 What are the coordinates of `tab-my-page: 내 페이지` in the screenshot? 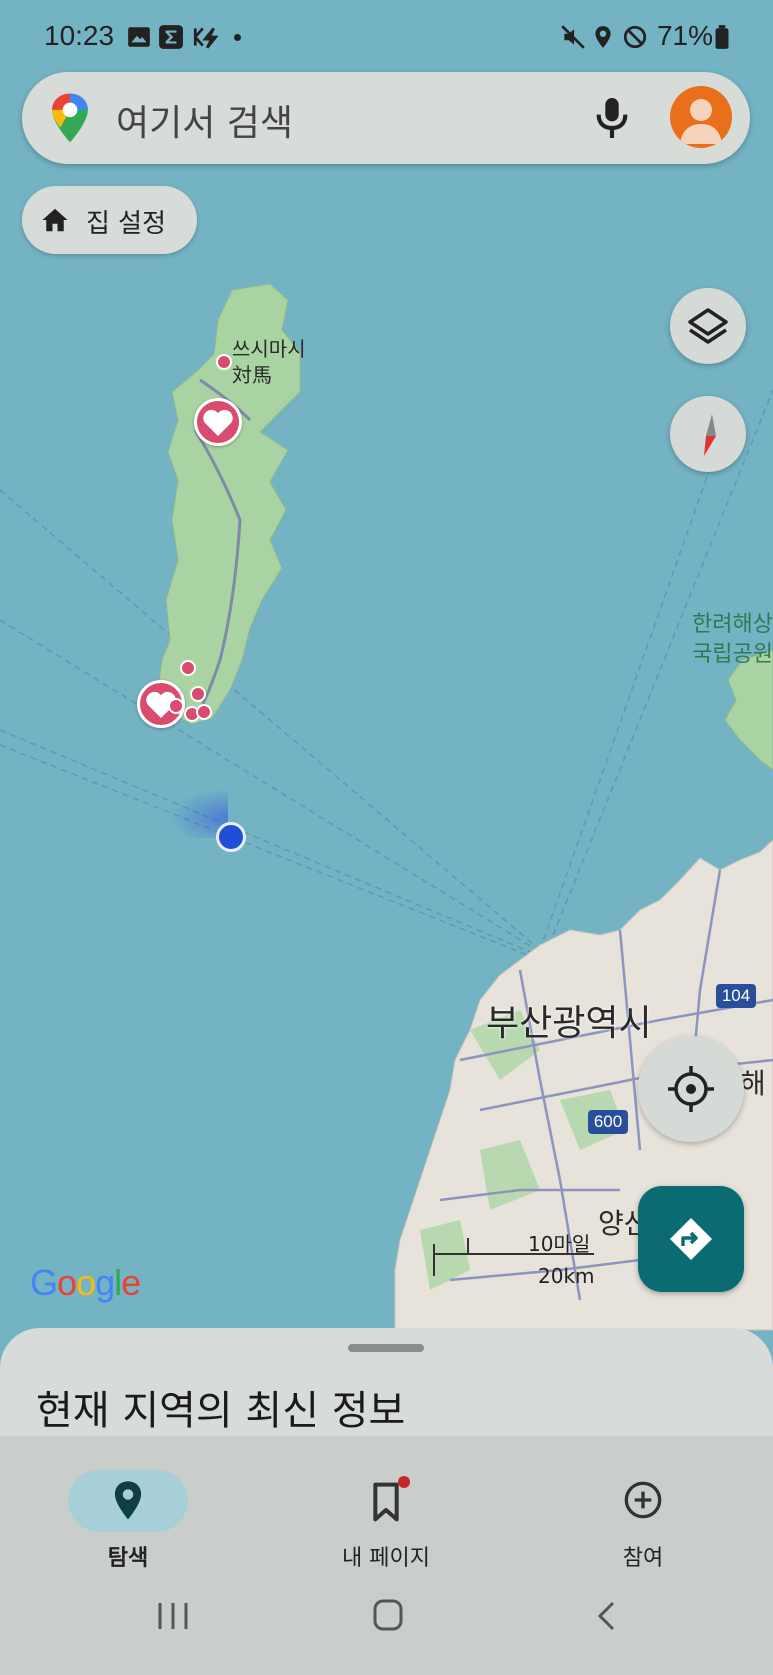 It's located at (386, 1507).